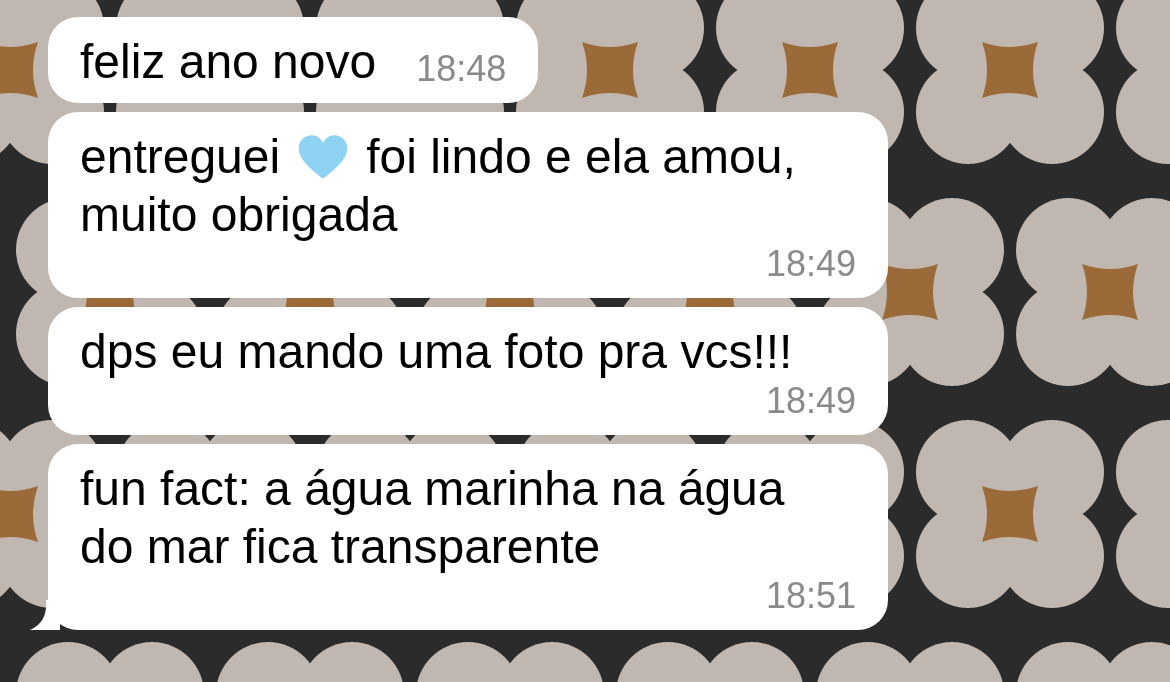  Describe the element at coordinates (461, 70) in the screenshot. I see `message-time: 18:48` at that location.